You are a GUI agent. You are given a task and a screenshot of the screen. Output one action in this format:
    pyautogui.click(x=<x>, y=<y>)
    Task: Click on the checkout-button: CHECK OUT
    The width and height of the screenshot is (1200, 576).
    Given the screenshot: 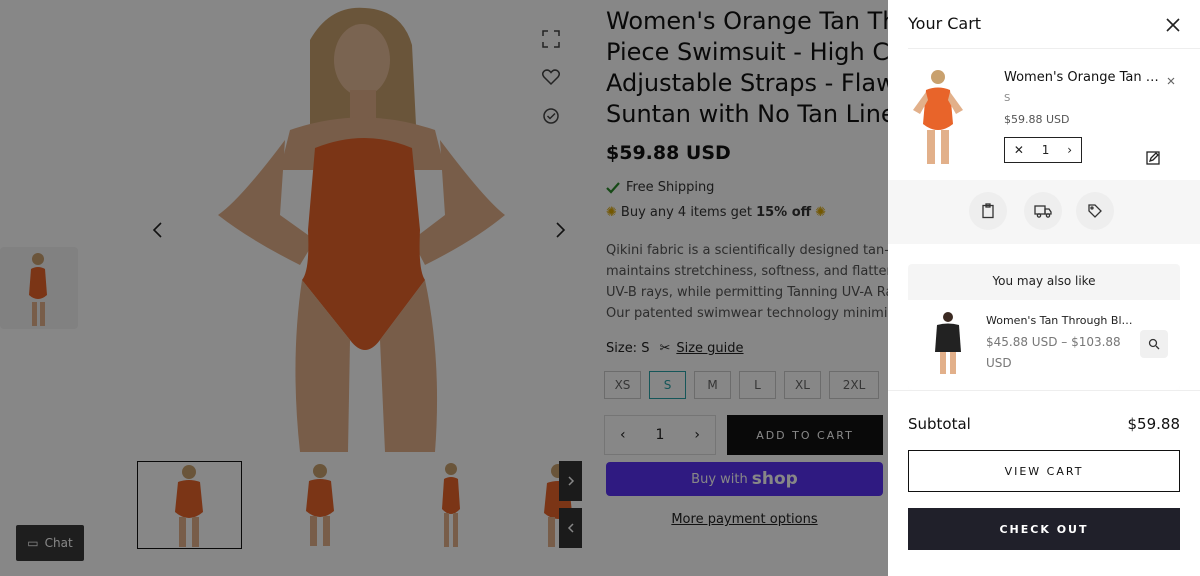 What is the action you would take?
    pyautogui.click(x=1044, y=529)
    